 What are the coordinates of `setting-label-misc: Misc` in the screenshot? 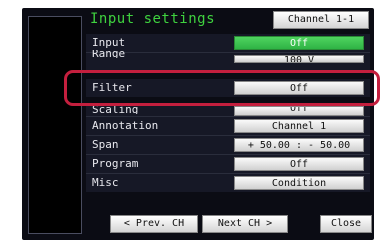 It's located at (105, 182).